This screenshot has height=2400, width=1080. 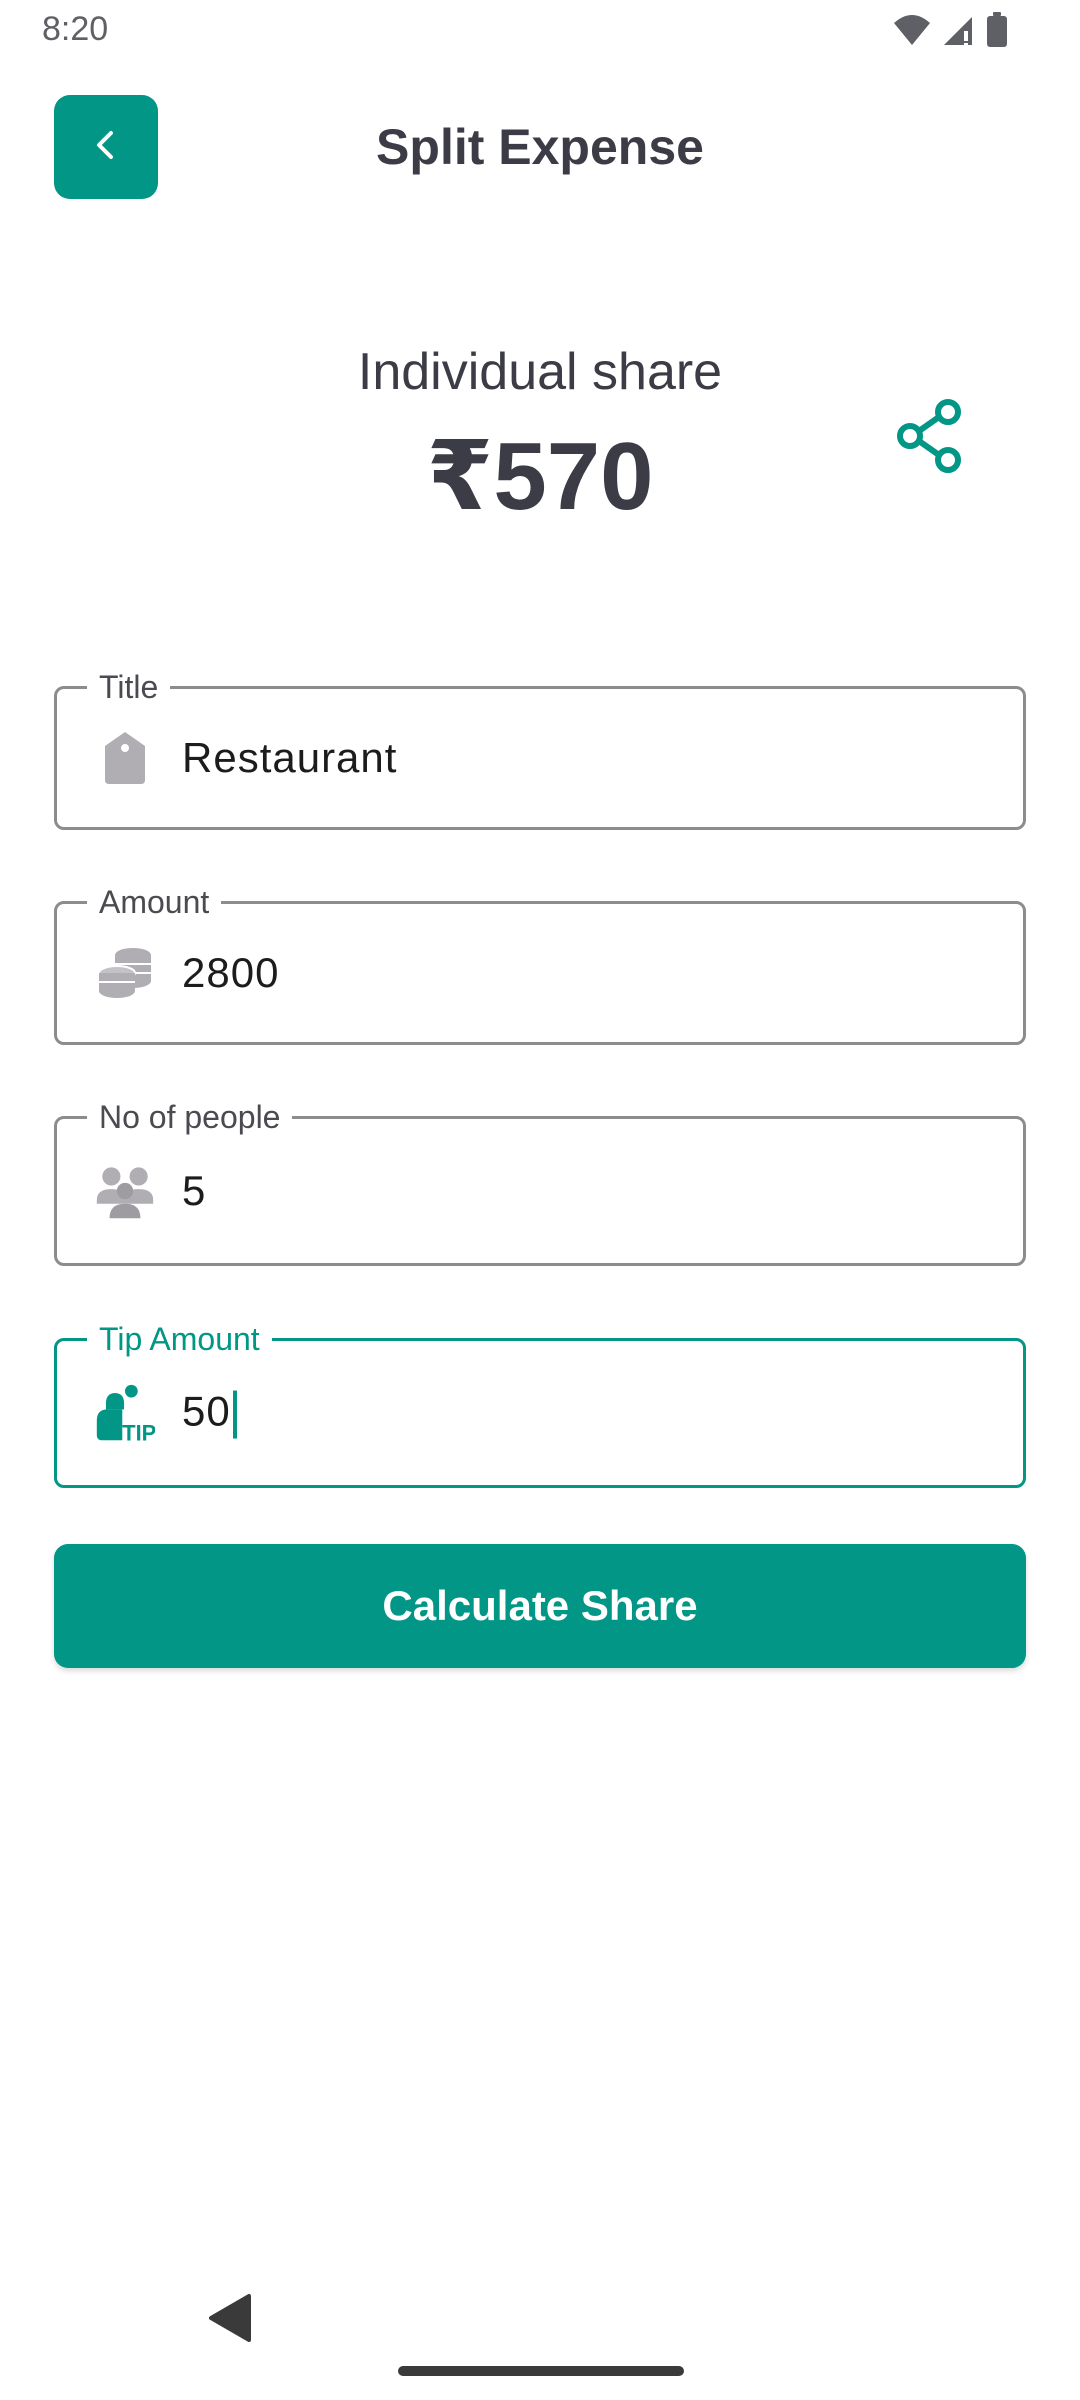 What do you see at coordinates (194, 1191) in the screenshot?
I see `people-input: 5` at bounding box center [194, 1191].